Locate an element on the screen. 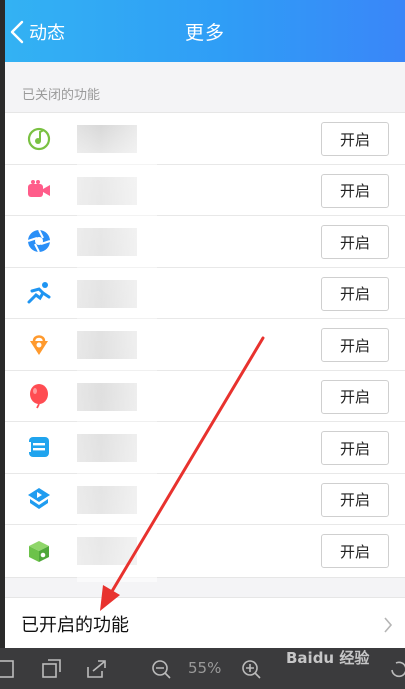  shopping-bag-icon is located at coordinates (39, 344).